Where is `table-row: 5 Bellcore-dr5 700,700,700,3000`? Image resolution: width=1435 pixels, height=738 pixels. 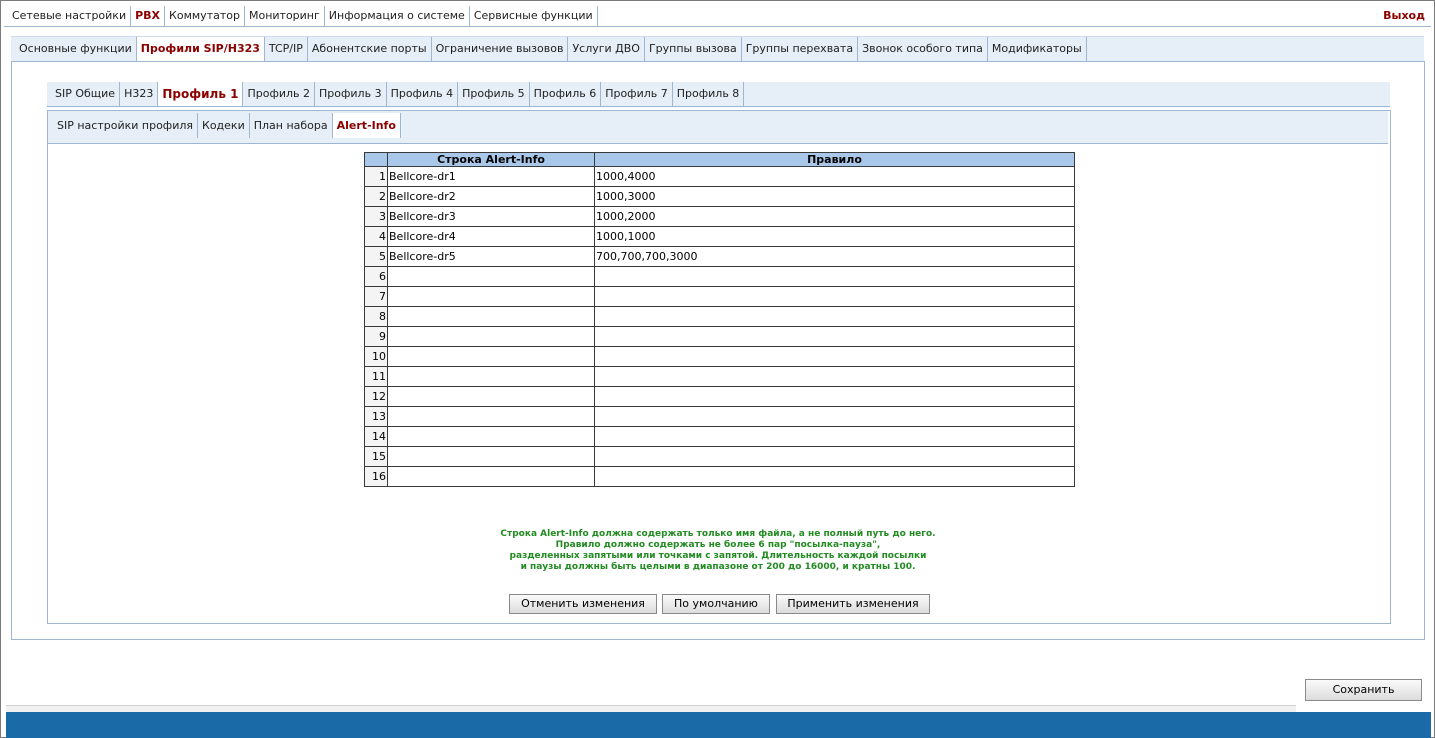 table-row: 5 Bellcore-dr5 700,700,700,3000 is located at coordinates (719, 256).